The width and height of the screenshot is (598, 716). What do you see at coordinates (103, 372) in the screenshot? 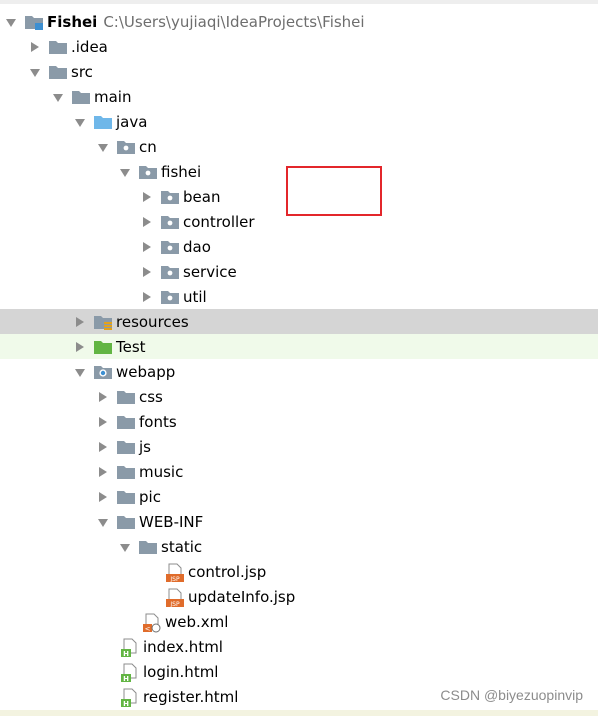
I see `web-folder-icon` at bounding box center [103, 372].